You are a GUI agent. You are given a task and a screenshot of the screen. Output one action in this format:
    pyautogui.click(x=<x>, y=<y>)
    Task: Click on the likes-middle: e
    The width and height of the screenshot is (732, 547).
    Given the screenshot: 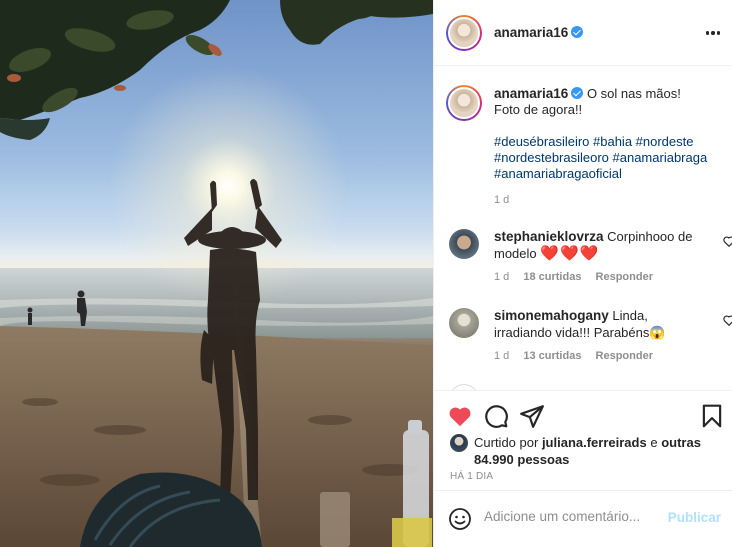 What is the action you would take?
    pyautogui.click(x=654, y=442)
    